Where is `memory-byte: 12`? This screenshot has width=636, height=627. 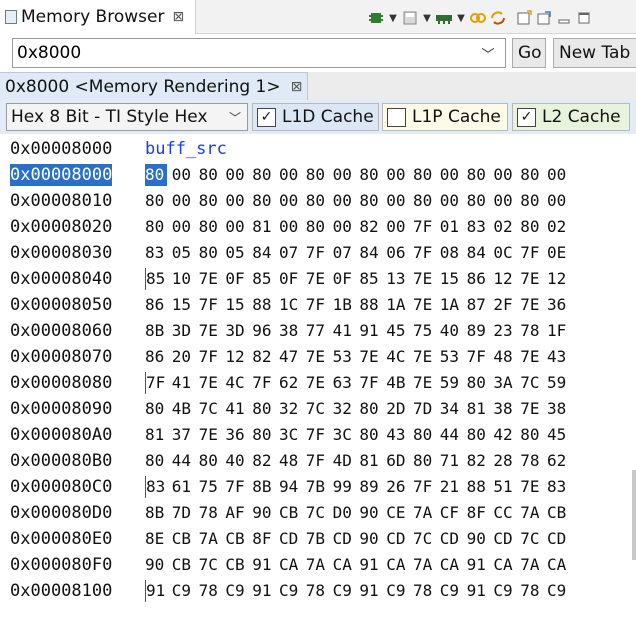 memory-byte: 12 is located at coordinates (558, 279).